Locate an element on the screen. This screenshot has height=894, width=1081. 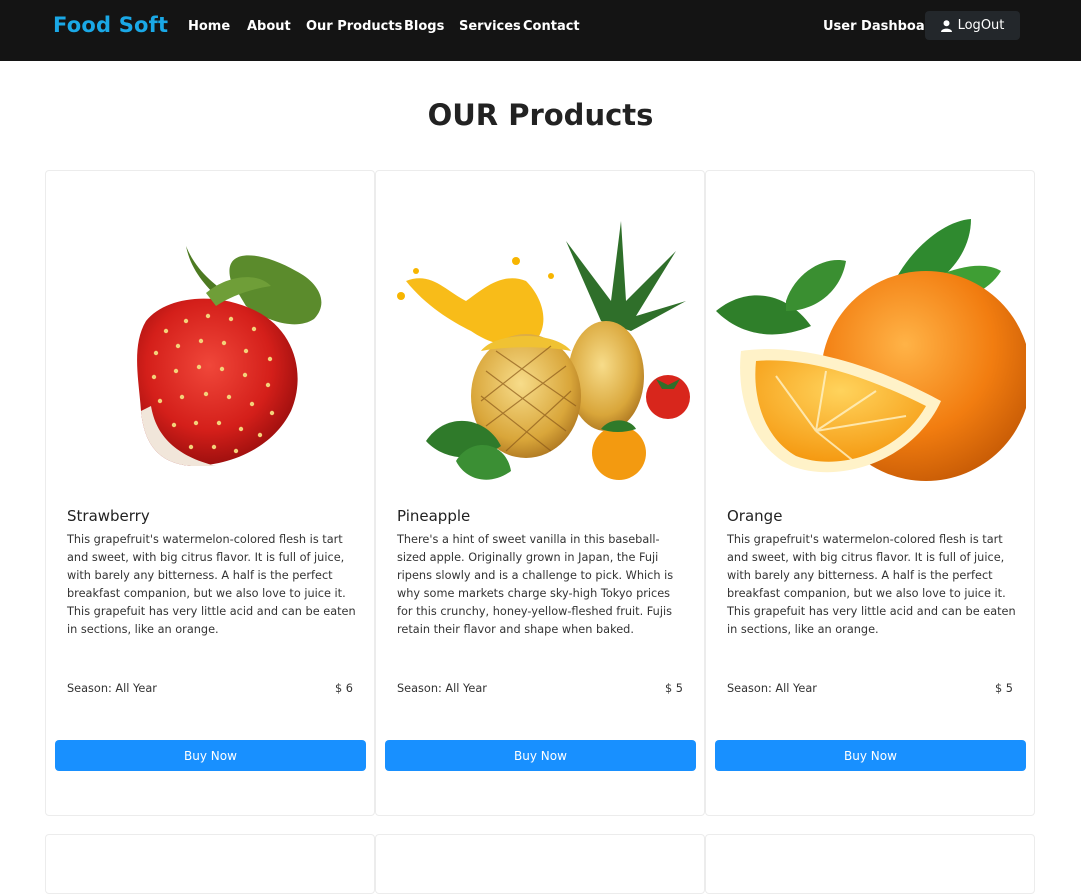
logout-label: LogOut is located at coordinates (981, 25).